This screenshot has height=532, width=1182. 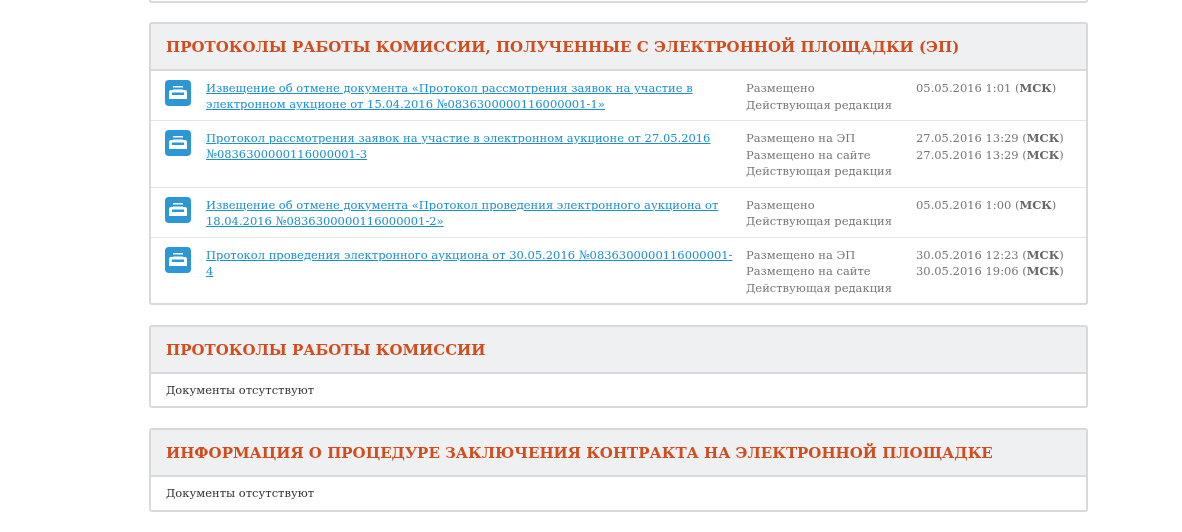 I want to click on date-text: 05.05.2016 1:00 (МСК), so click(x=986, y=204).